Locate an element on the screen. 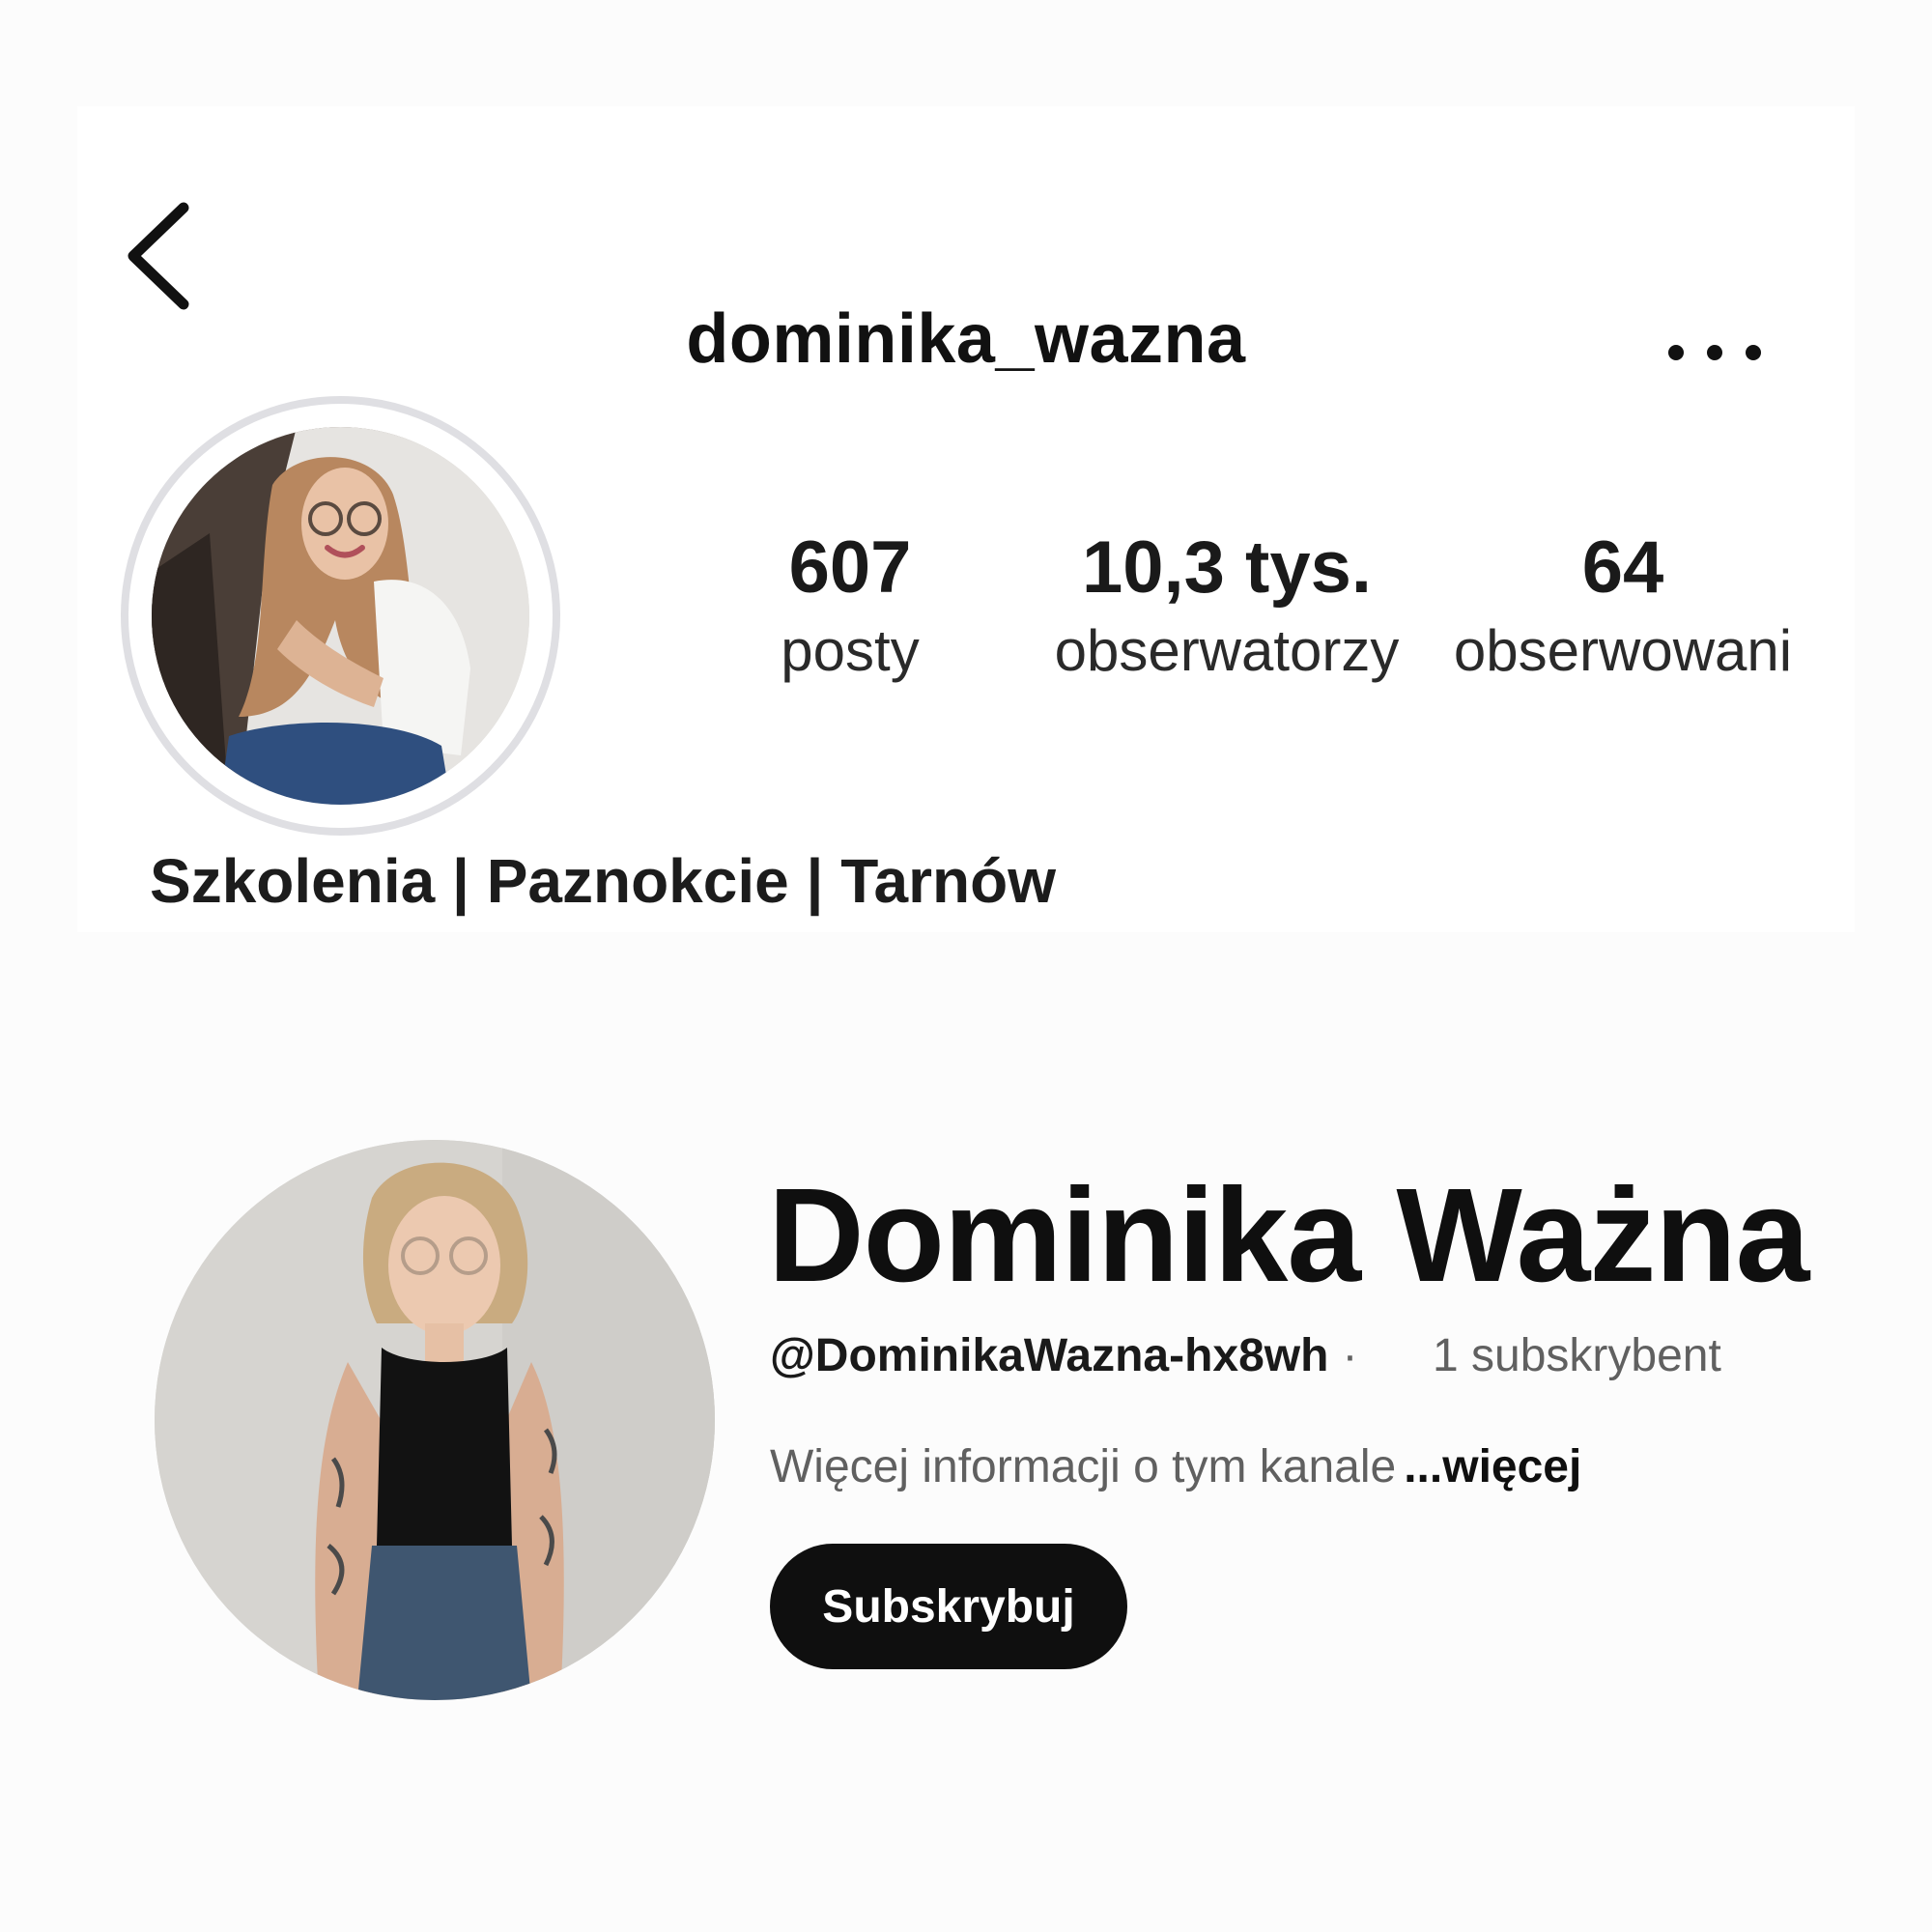  channel-handle: @DominikaWazna-hx8wh is located at coordinates (1049, 1355).